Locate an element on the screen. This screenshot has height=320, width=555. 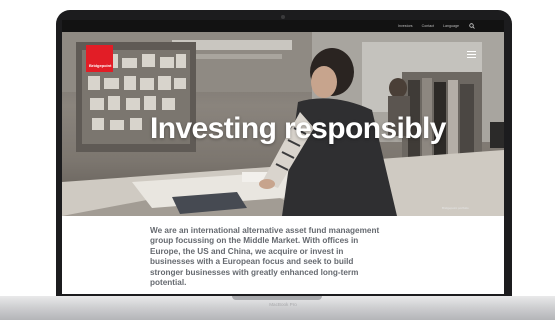
nav-link-contact: Contact is located at coordinates (428, 26).